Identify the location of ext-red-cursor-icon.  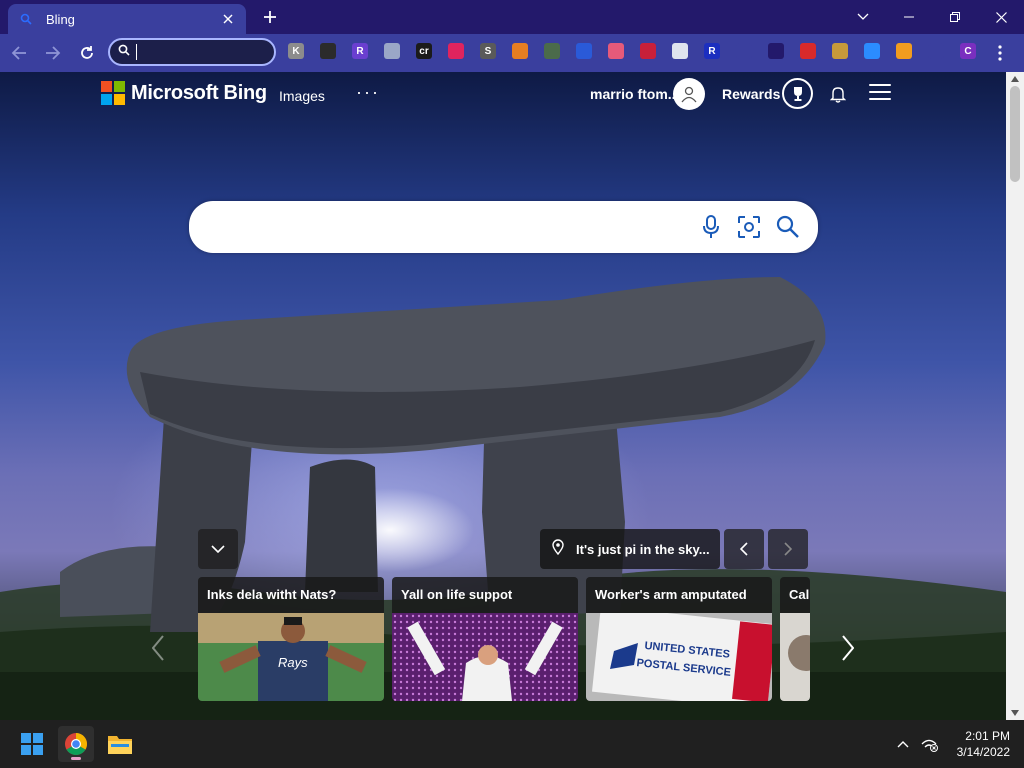
(456, 51).